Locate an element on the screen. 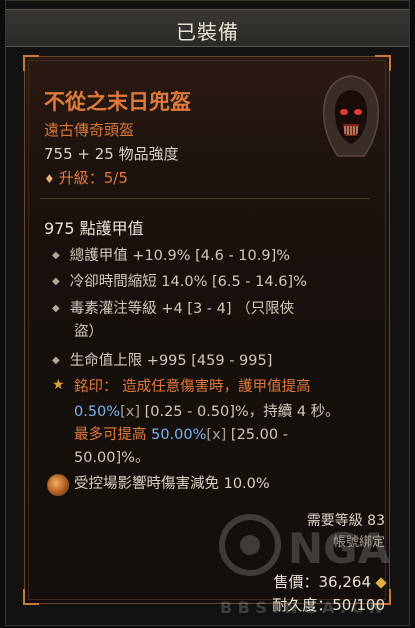  item-power: 755 + 25 物品強度 is located at coordinates (111, 154).